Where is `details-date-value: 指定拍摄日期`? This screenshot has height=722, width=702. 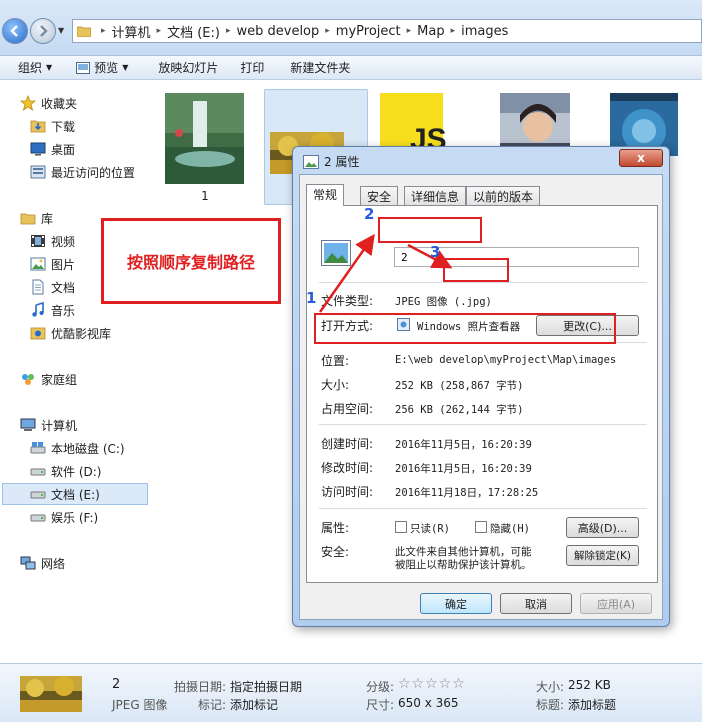
details-date-value: 指定拍摄日期 is located at coordinates (266, 686).